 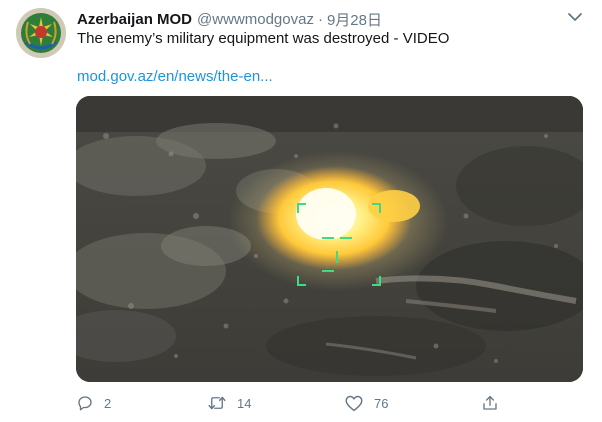 I want to click on like-button: 76, so click(x=366, y=403).